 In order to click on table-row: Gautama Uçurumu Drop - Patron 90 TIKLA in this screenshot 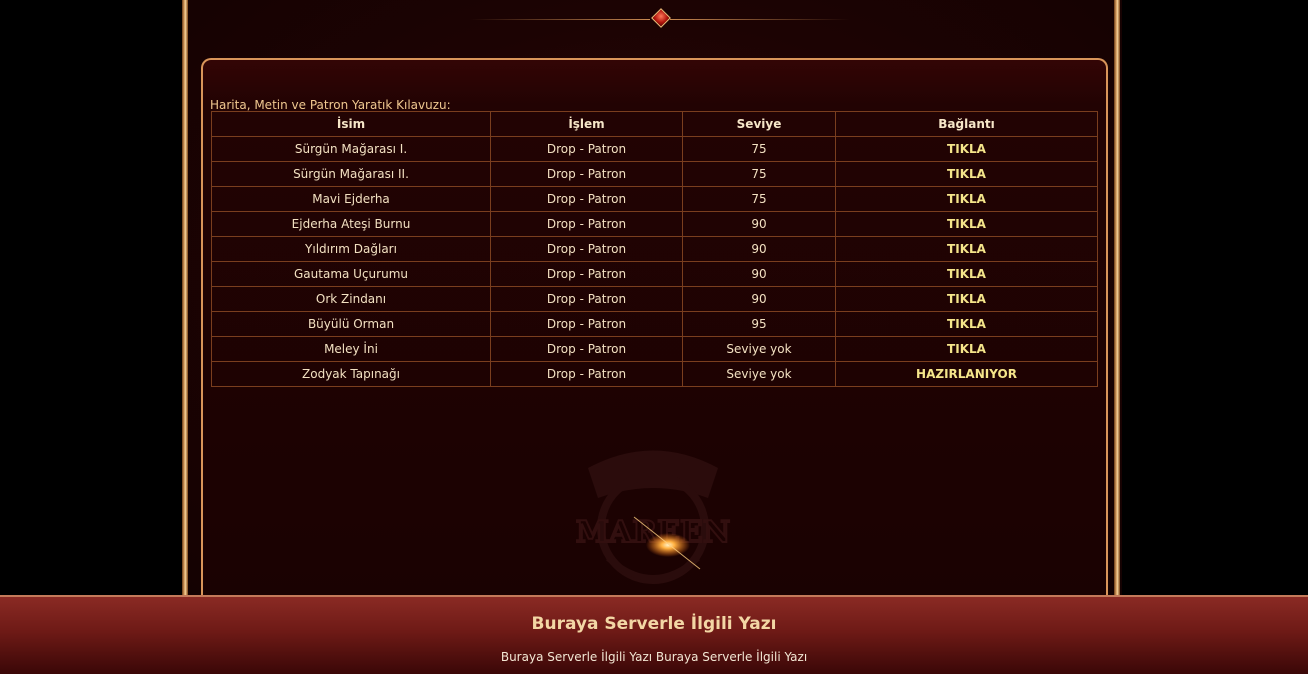, I will do `click(654, 274)`.